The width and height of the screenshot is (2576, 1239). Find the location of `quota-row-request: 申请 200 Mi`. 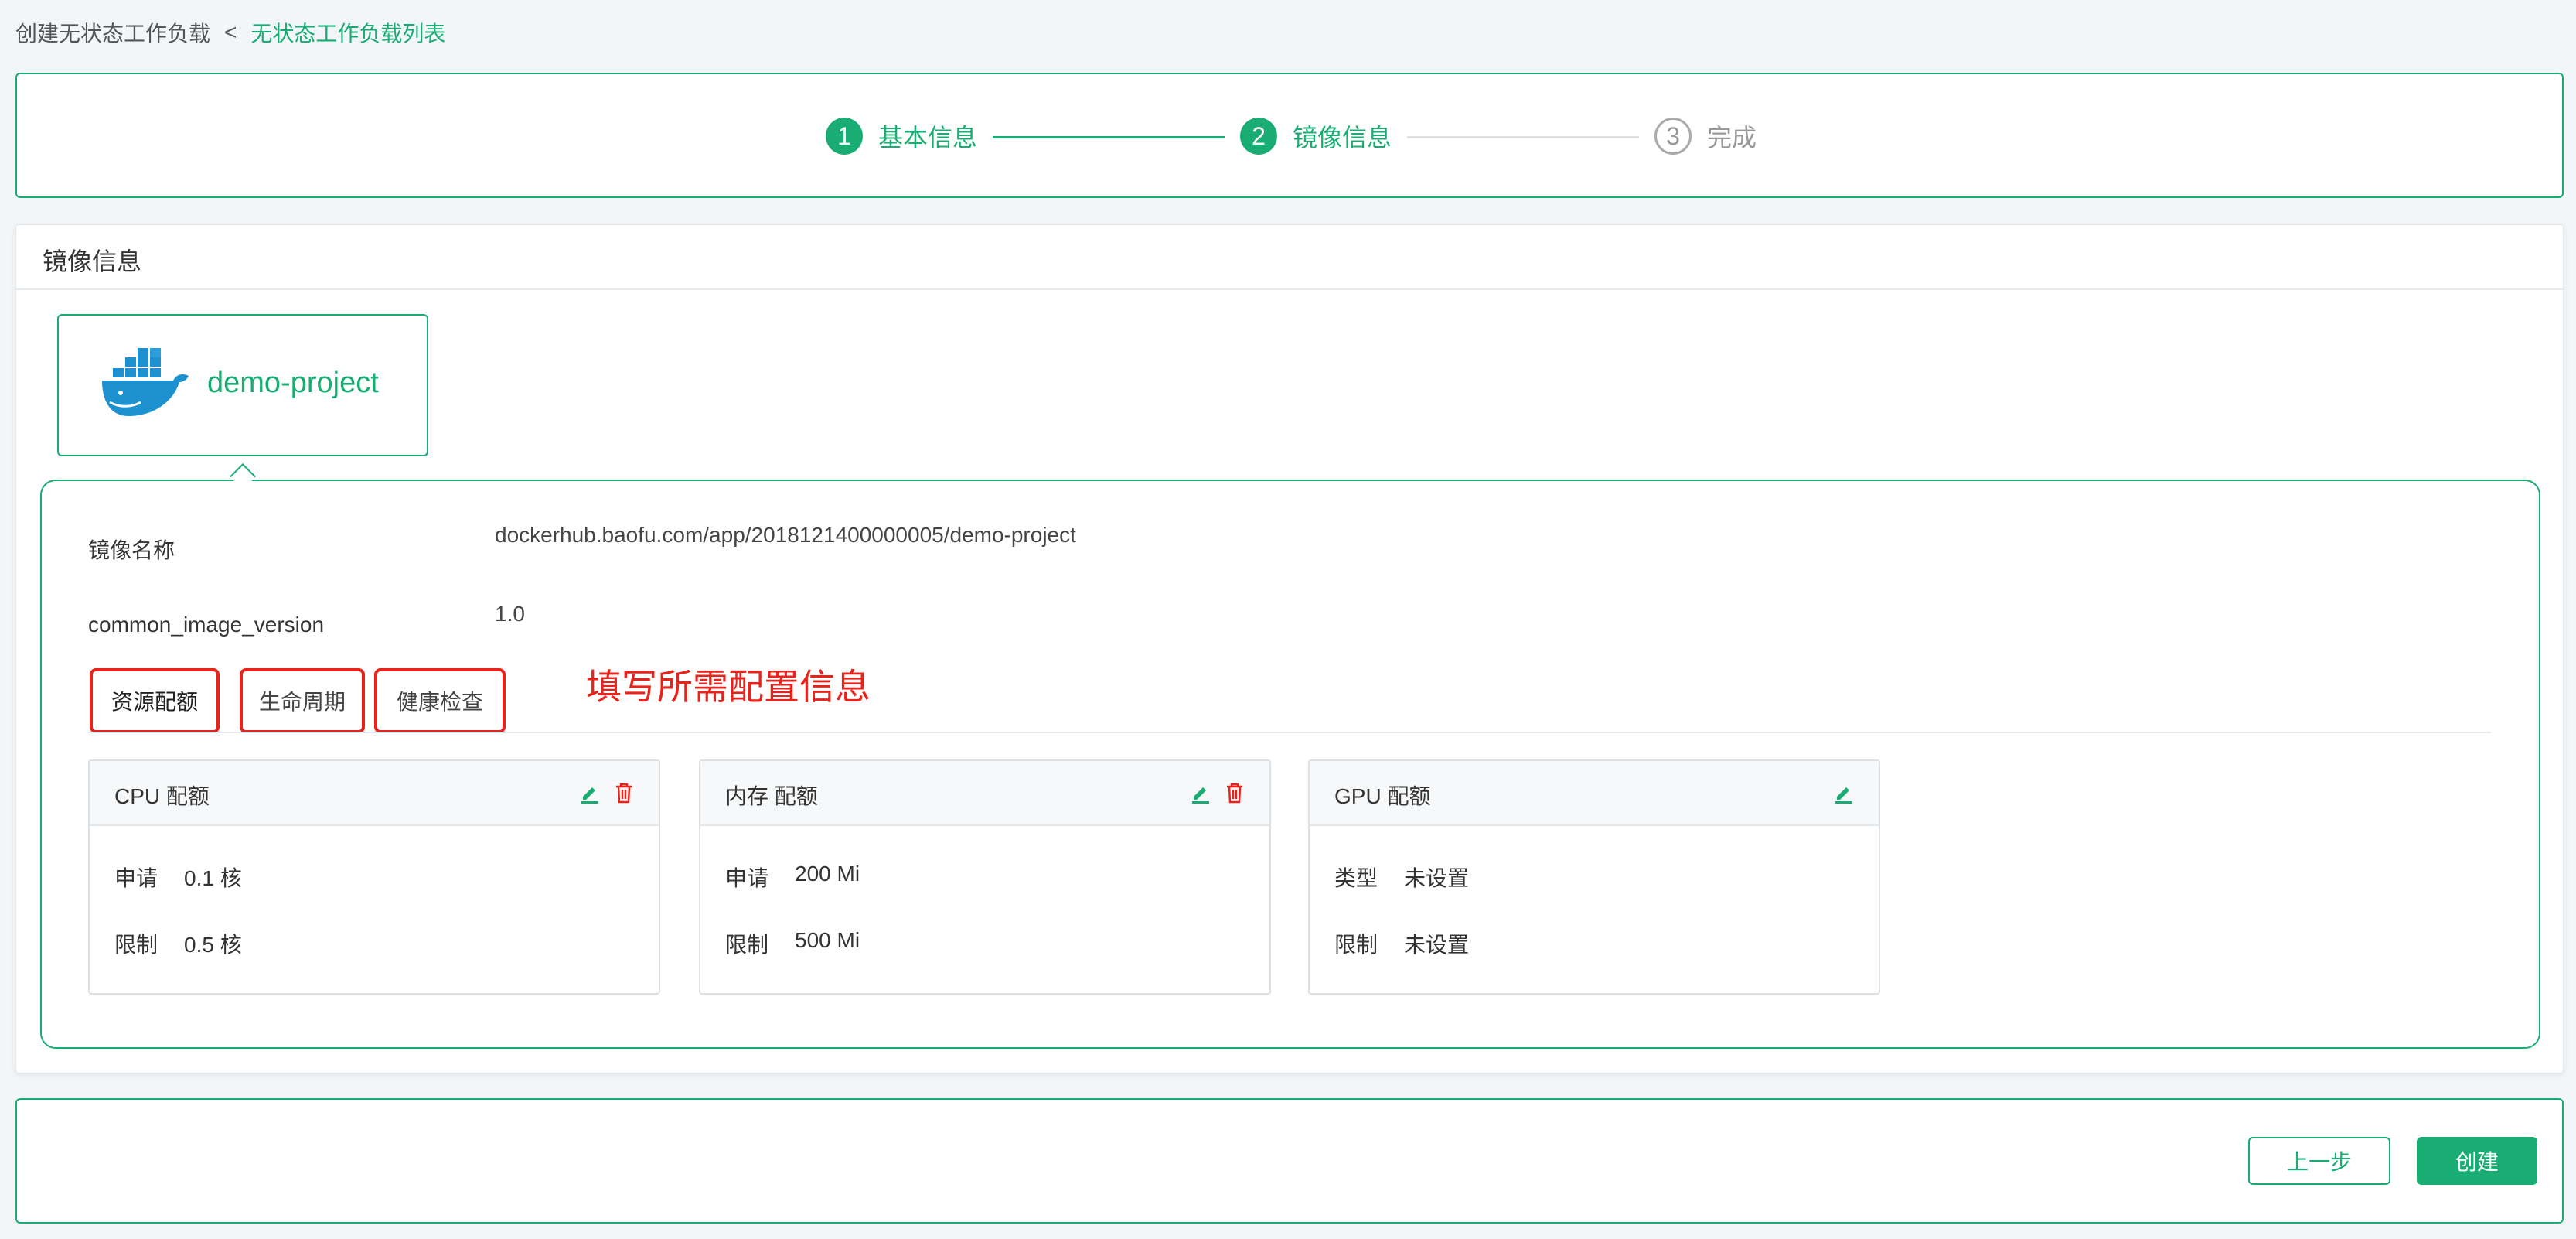

quota-row-request: 申请 200 Mi is located at coordinates (793, 877).